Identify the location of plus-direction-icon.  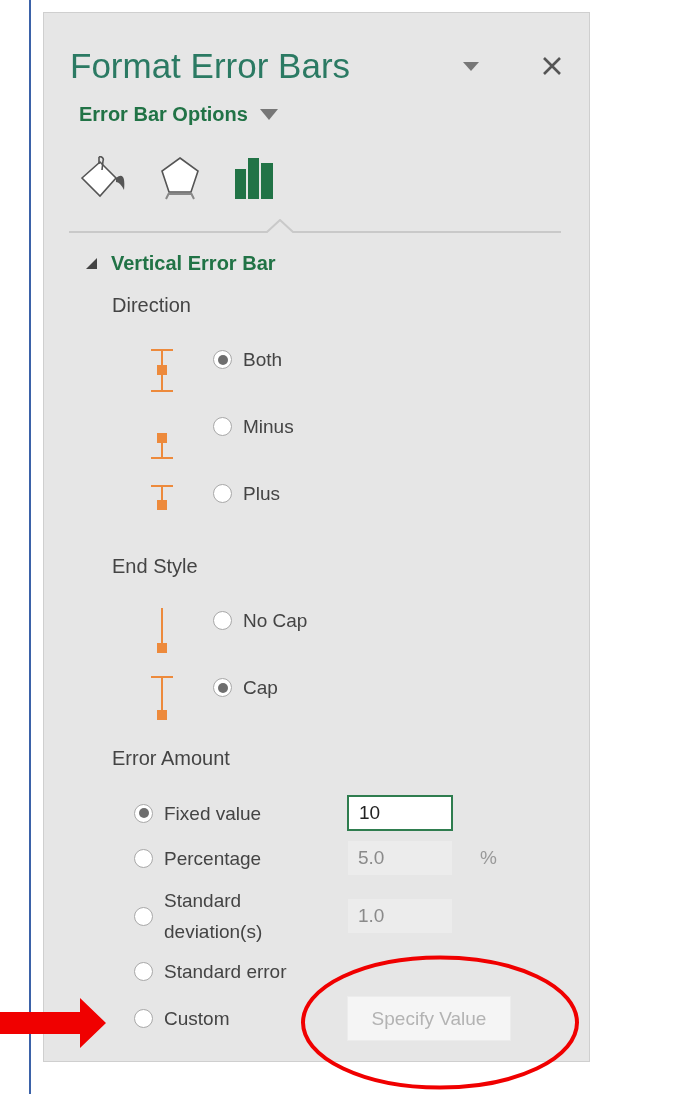
(162, 497).